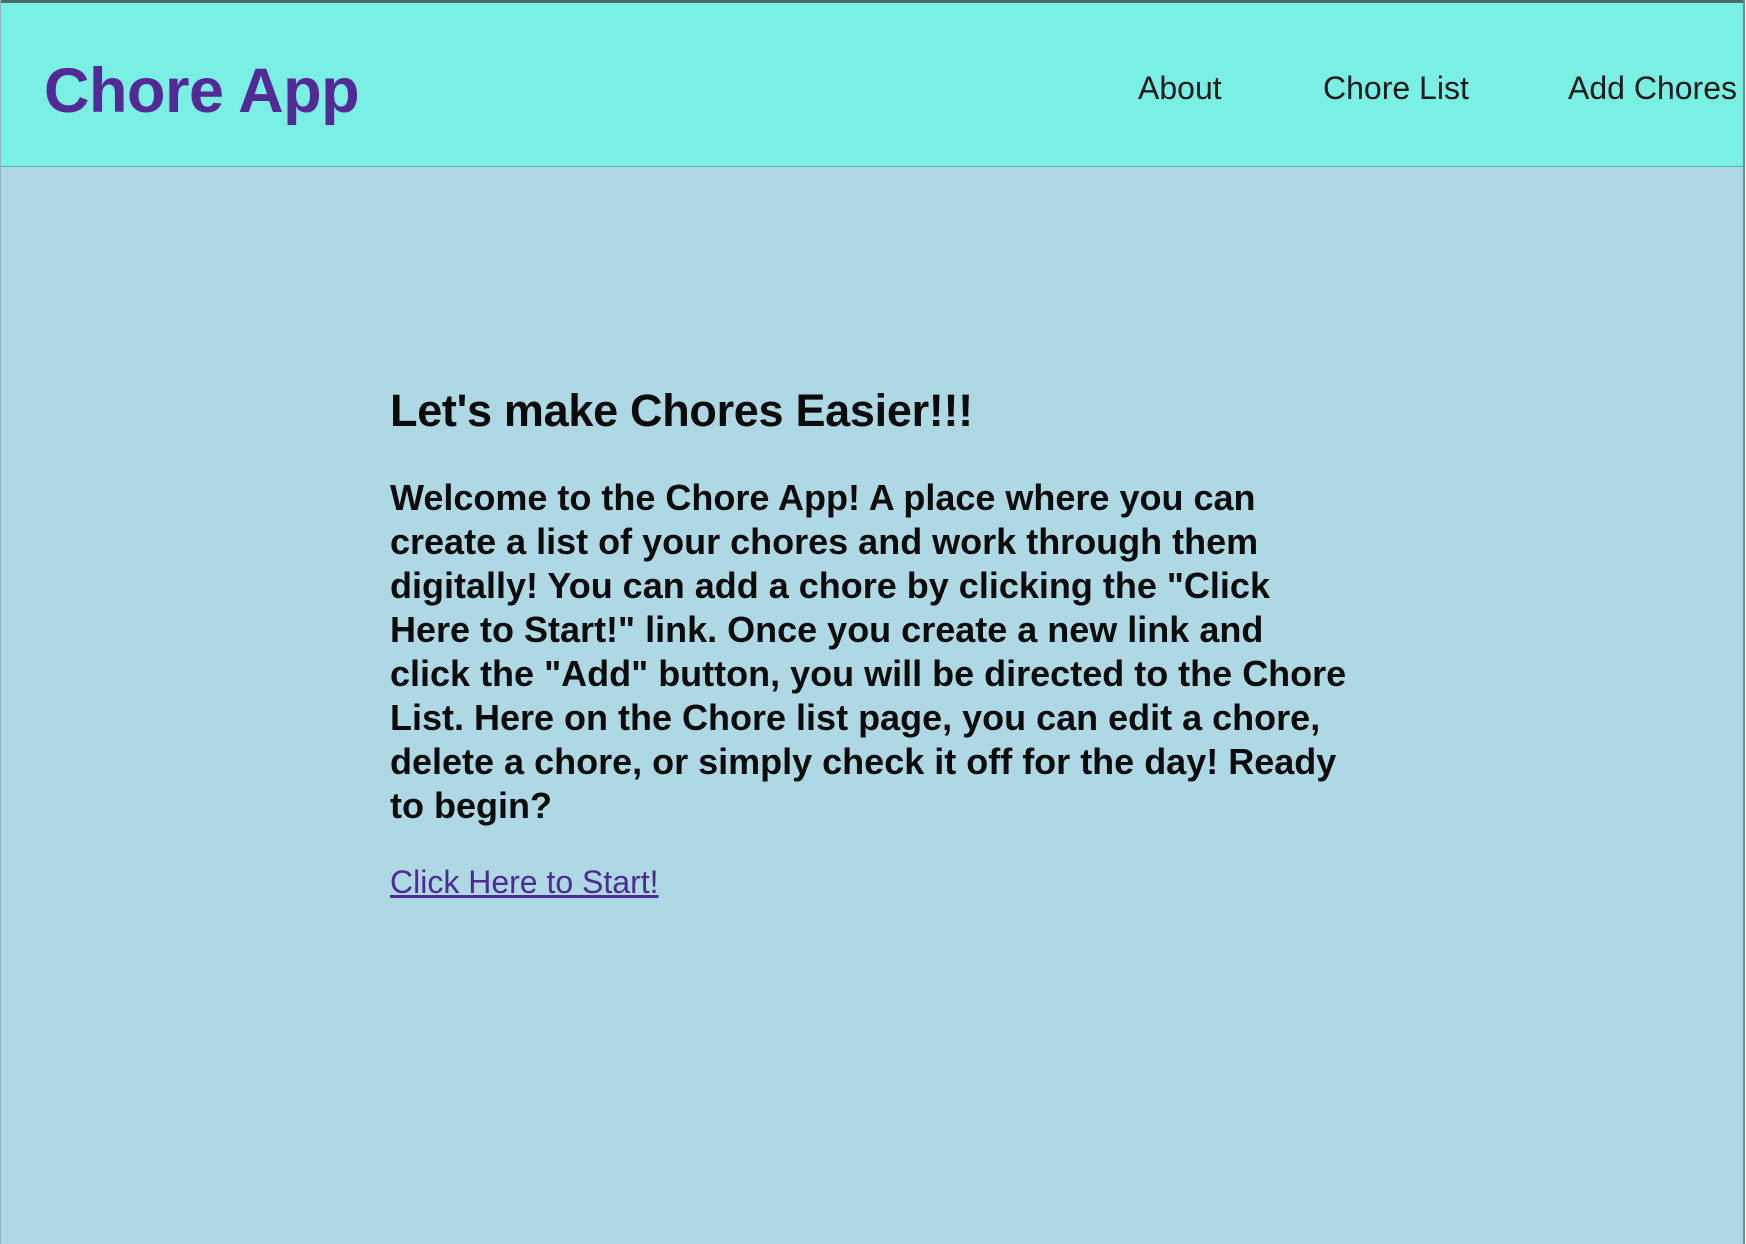  Describe the element at coordinates (1180, 88) in the screenshot. I see `nav-about-link: About` at that location.